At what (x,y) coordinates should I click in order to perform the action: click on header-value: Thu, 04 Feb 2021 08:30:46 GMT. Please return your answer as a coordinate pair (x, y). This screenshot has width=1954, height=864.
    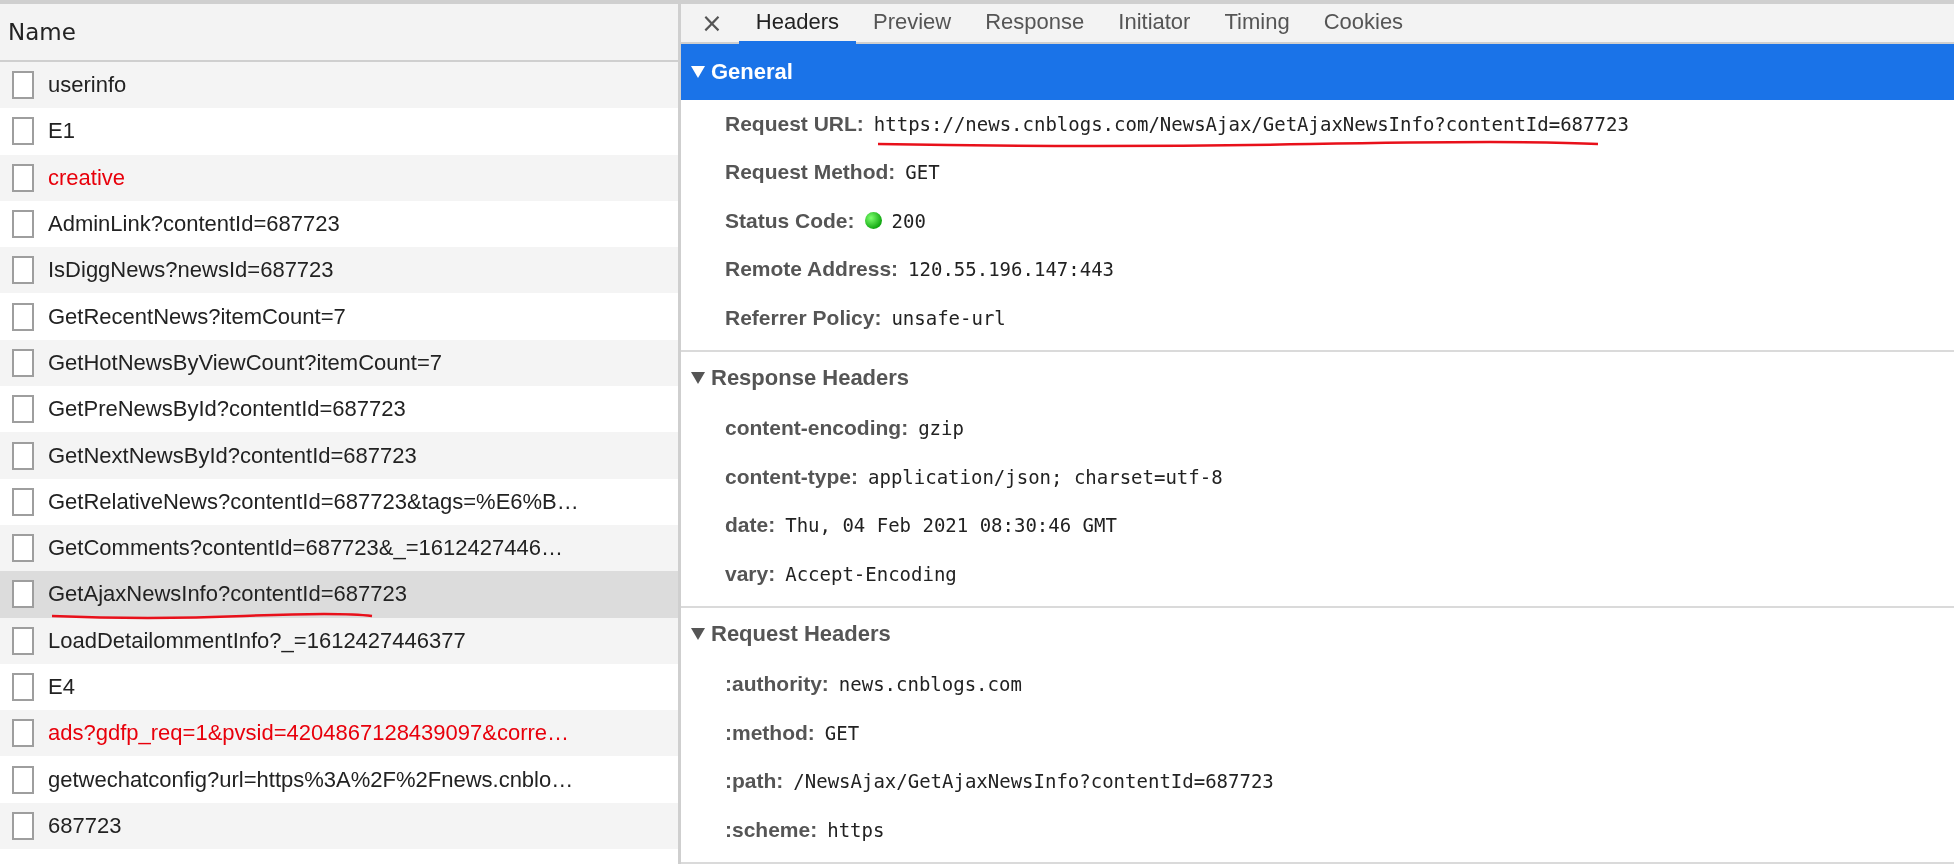
    Looking at the image, I should click on (951, 525).